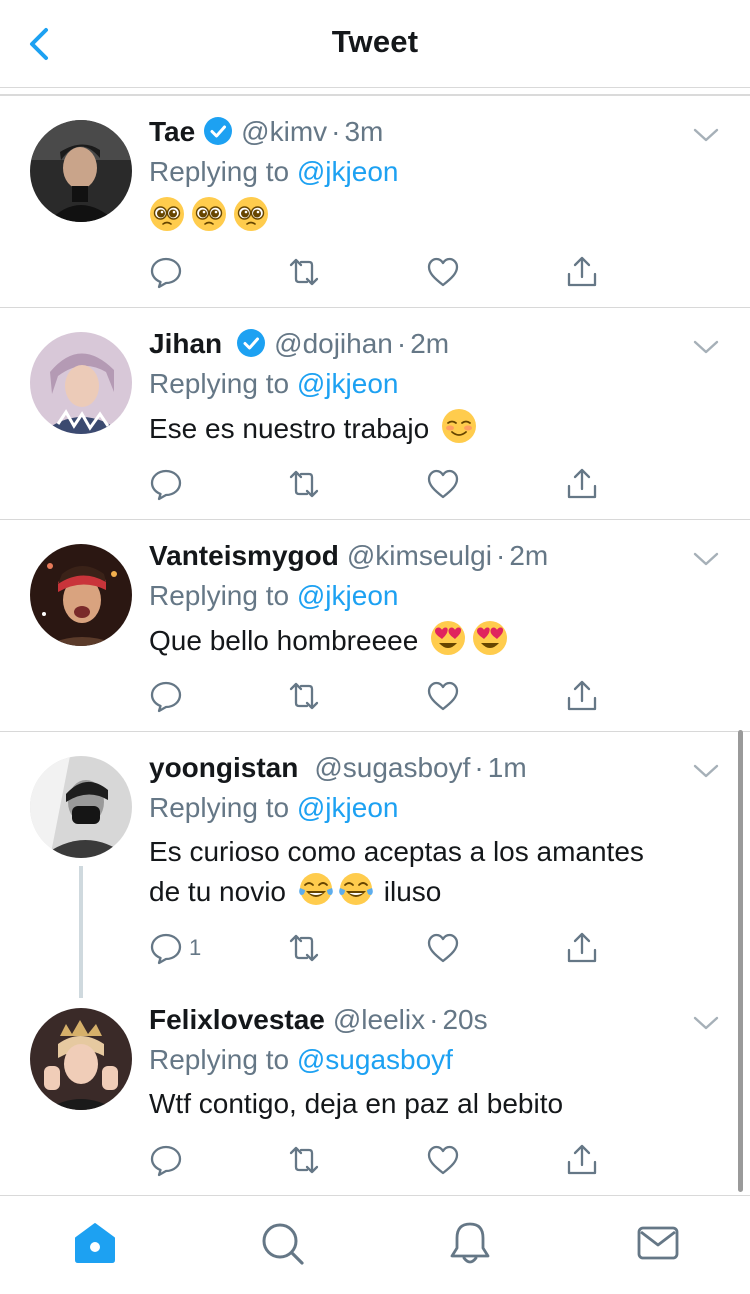 Image resolution: width=750 pixels, height=1294 pixels. Describe the element at coordinates (95, 1243) in the screenshot. I see `tab-home` at that location.